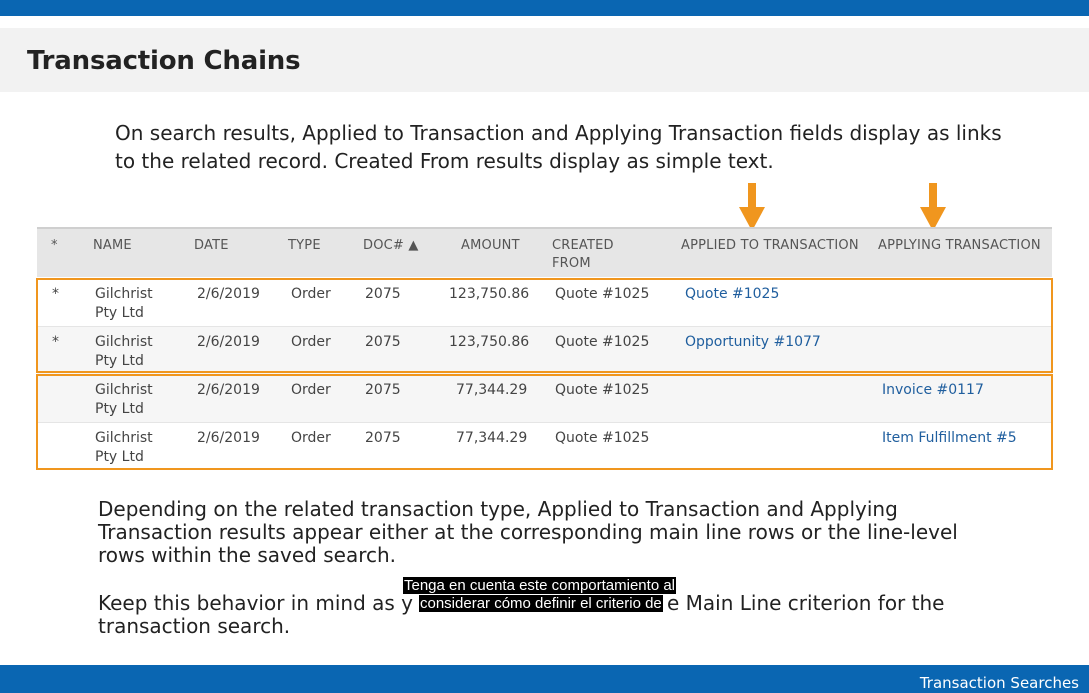 Image resolution: width=1089 pixels, height=693 pixels. I want to click on slide-title: Transaction Chains, so click(164, 61).